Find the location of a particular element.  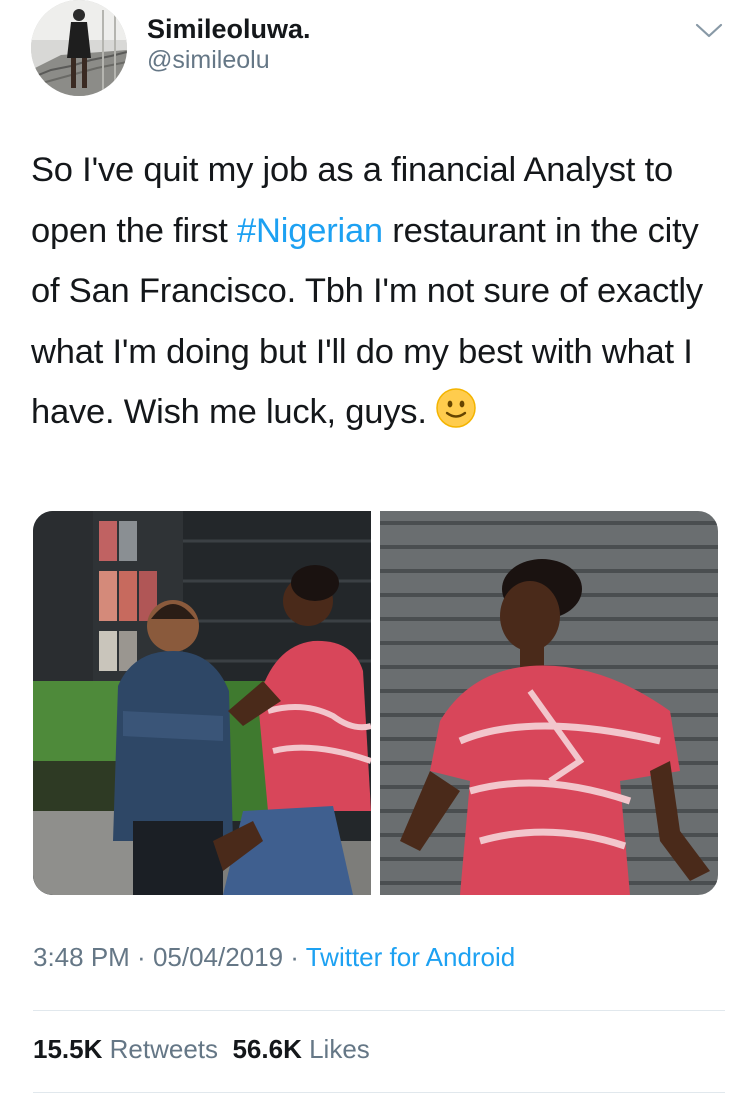

hashtag-link: #Nigerian is located at coordinates (310, 231).